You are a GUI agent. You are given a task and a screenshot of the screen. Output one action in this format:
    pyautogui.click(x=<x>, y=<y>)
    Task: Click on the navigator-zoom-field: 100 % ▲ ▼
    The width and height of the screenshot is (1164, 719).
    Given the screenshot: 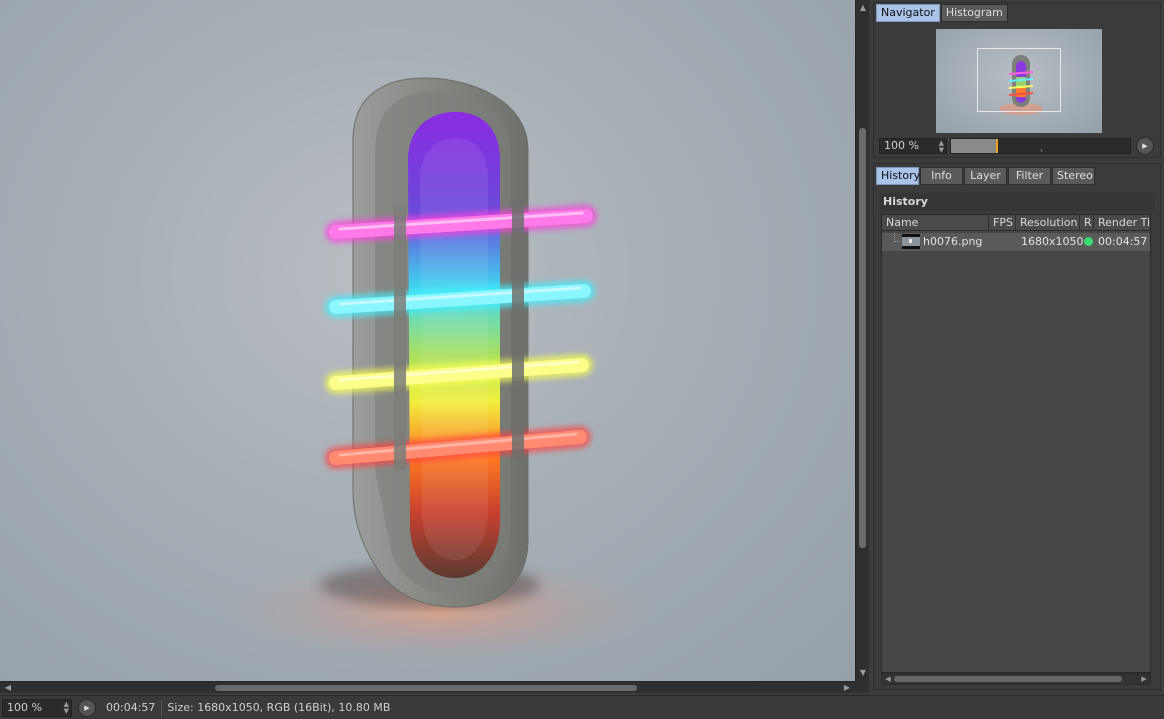 What is the action you would take?
    pyautogui.click(x=913, y=146)
    